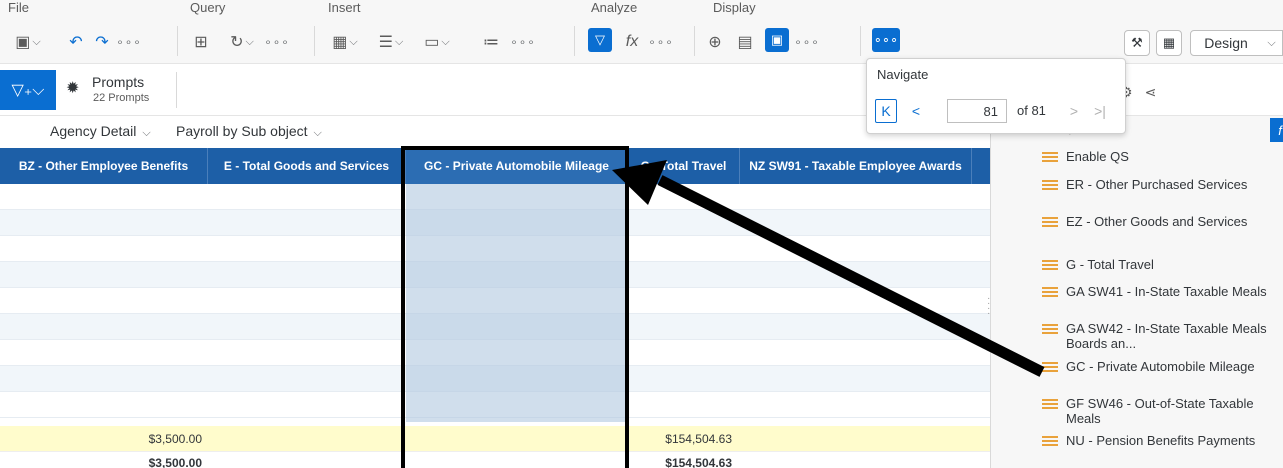 The height and width of the screenshot is (468, 1283). I want to click on last-page-button: >|, so click(1100, 111).